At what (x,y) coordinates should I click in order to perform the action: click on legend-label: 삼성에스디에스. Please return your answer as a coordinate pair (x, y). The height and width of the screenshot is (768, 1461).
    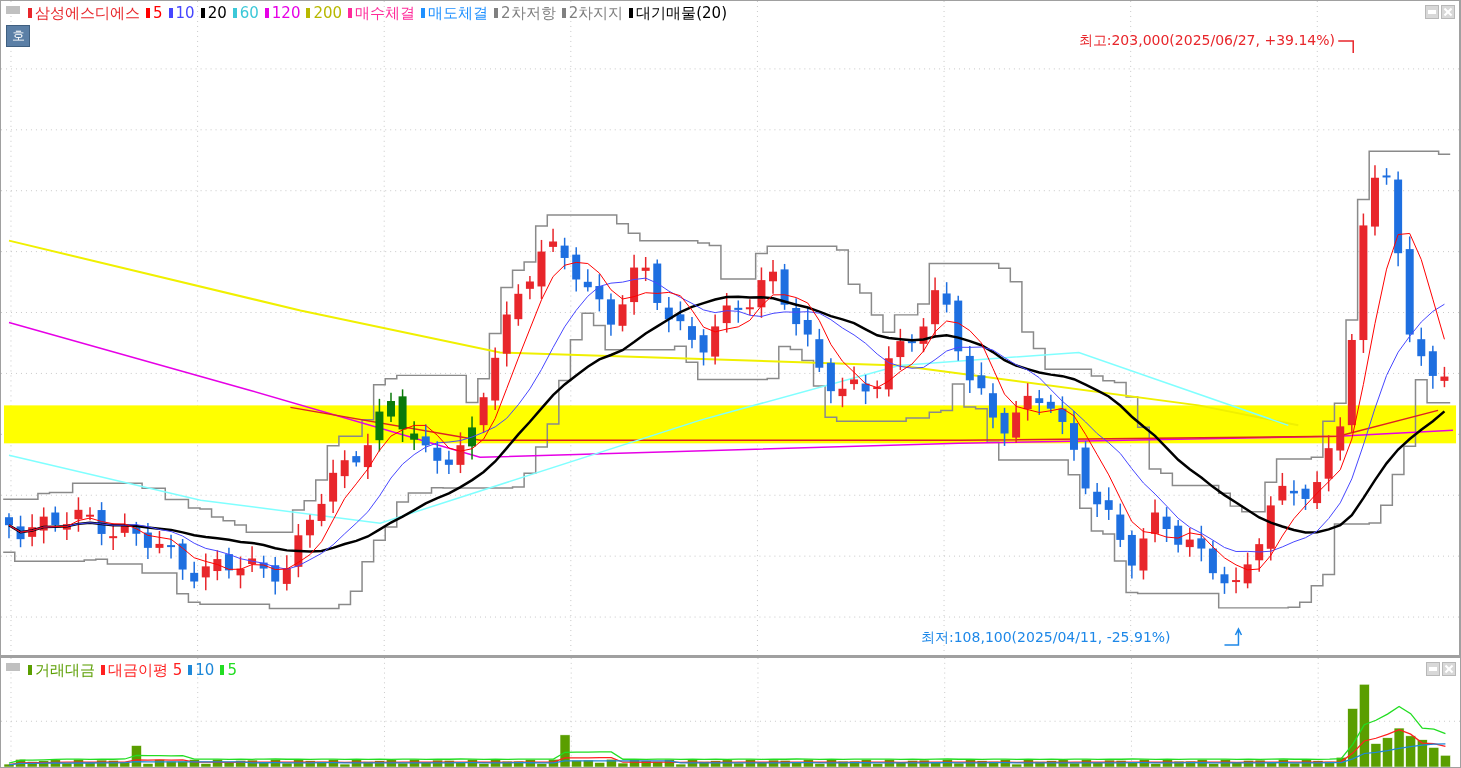
    Looking at the image, I should click on (87, 13).